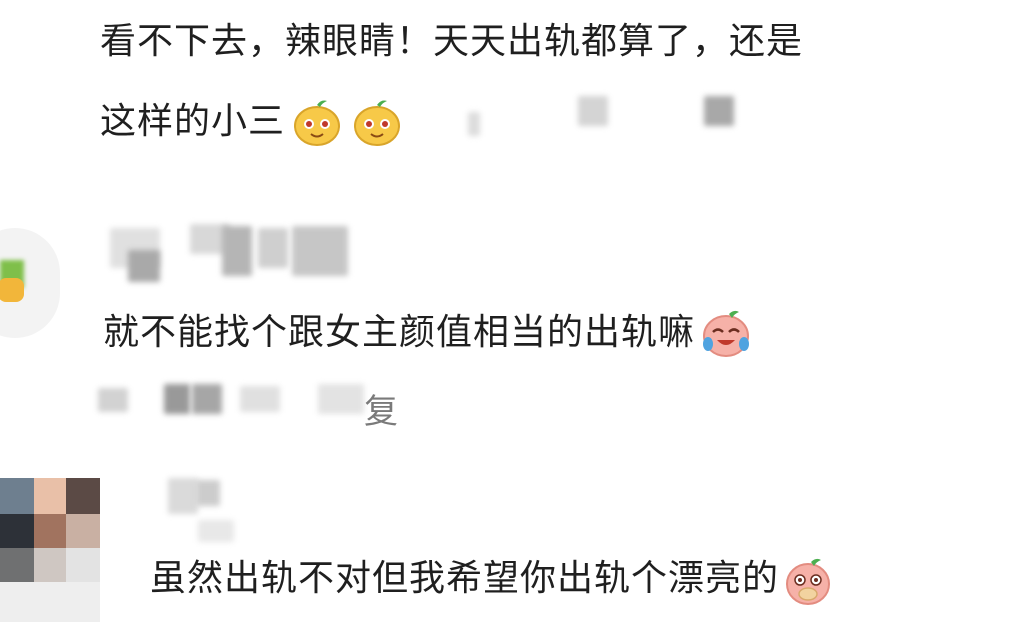 This screenshot has height=622, width=1024. I want to click on comment-3-text: 虽然出轨不对但我希望你出轨个漂亮的, so click(465, 578).